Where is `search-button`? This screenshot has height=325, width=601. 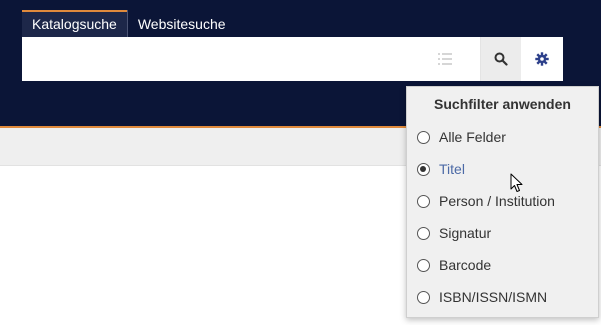
search-button is located at coordinates (501, 59).